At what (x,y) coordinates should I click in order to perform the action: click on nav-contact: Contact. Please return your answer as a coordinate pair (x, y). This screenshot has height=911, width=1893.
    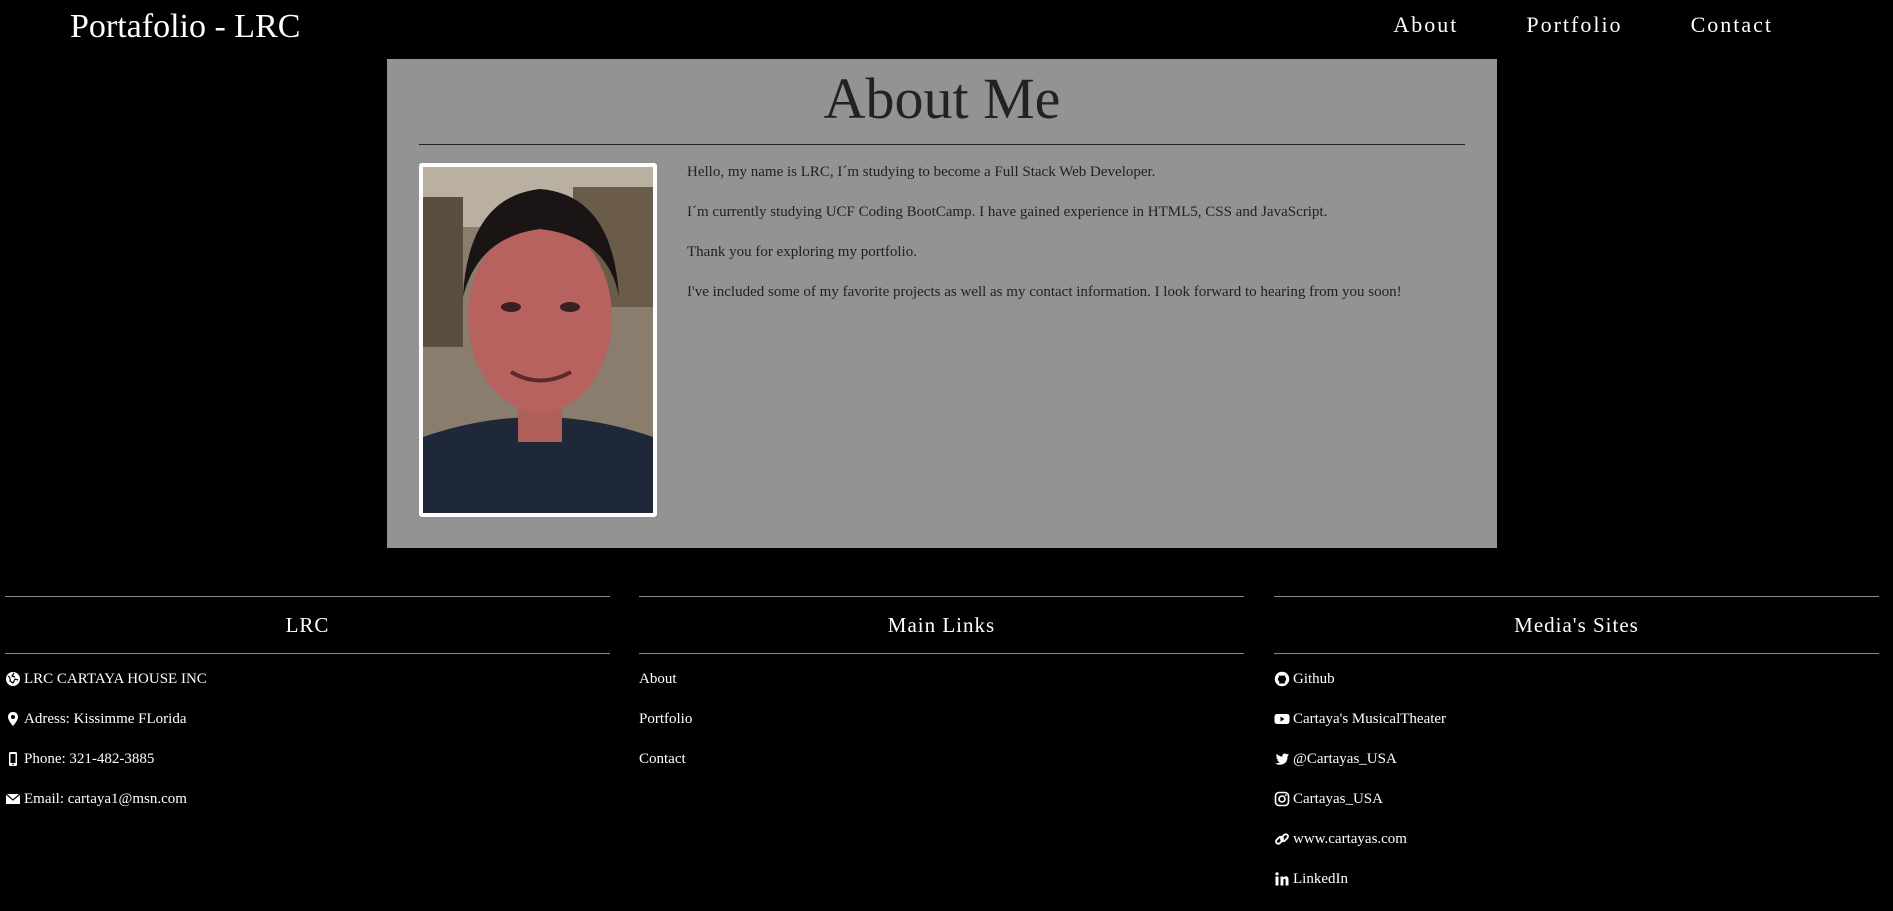
    Looking at the image, I should click on (1732, 25).